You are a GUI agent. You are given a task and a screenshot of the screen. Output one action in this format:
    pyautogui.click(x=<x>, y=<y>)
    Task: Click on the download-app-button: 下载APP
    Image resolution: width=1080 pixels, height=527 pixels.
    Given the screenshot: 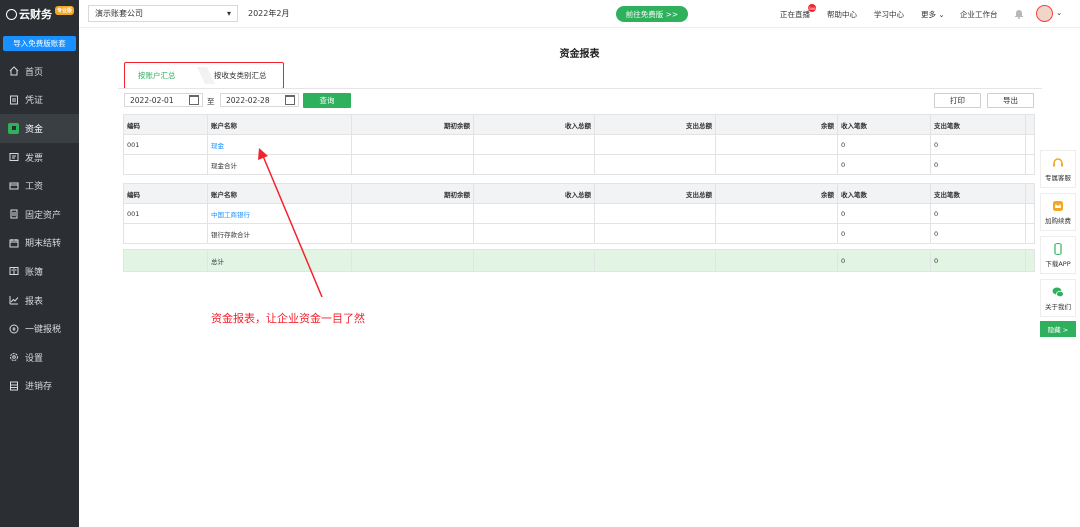 What is the action you would take?
    pyautogui.click(x=1058, y=255)
    